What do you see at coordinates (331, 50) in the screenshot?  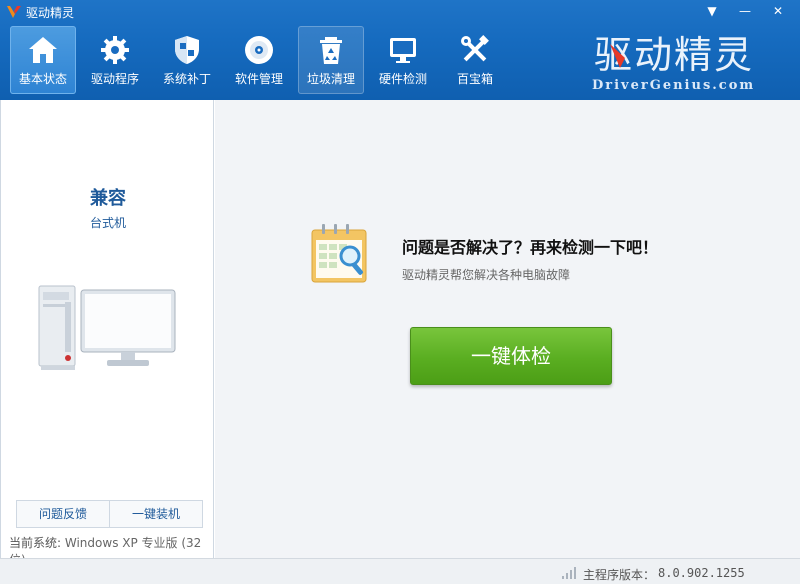 I see `recycle-bin-icon` at bounding box center [331, 50].